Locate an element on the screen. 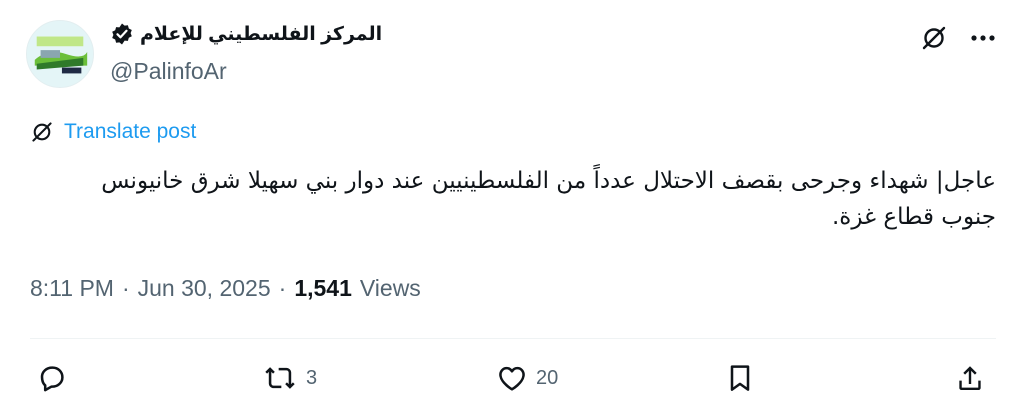 This screenshot has width=1024, height=420. repost-button: 3 is located at coordinates (289, 378).